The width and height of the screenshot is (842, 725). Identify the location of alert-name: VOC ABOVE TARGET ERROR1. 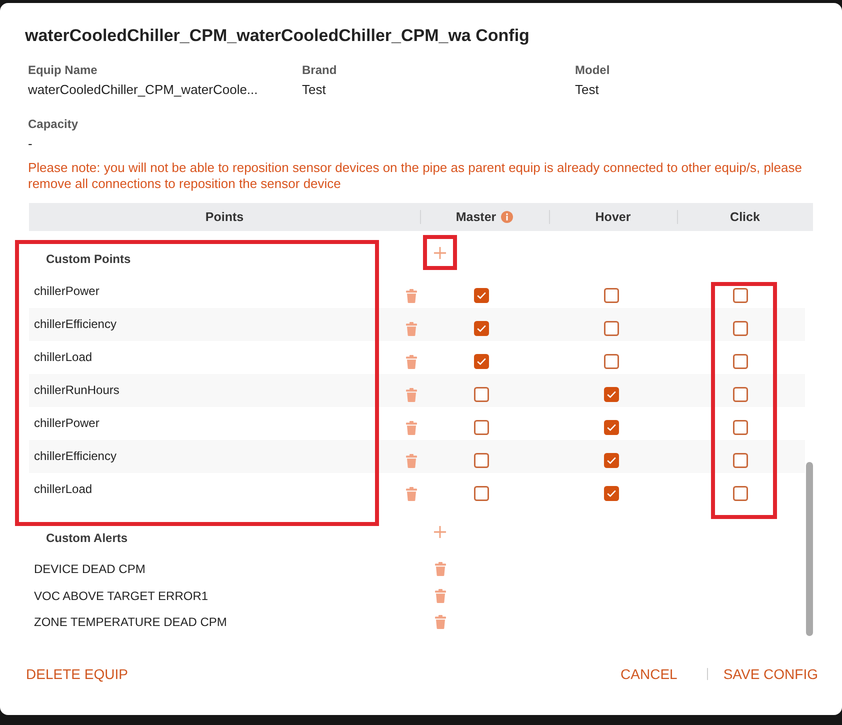
(121, 596).